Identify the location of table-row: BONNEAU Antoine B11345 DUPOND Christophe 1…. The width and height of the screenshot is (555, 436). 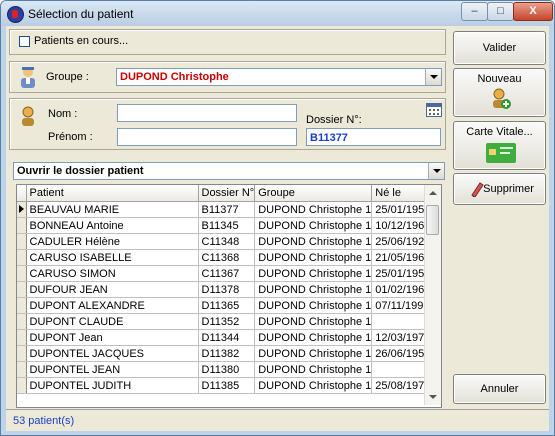
(224, 225).